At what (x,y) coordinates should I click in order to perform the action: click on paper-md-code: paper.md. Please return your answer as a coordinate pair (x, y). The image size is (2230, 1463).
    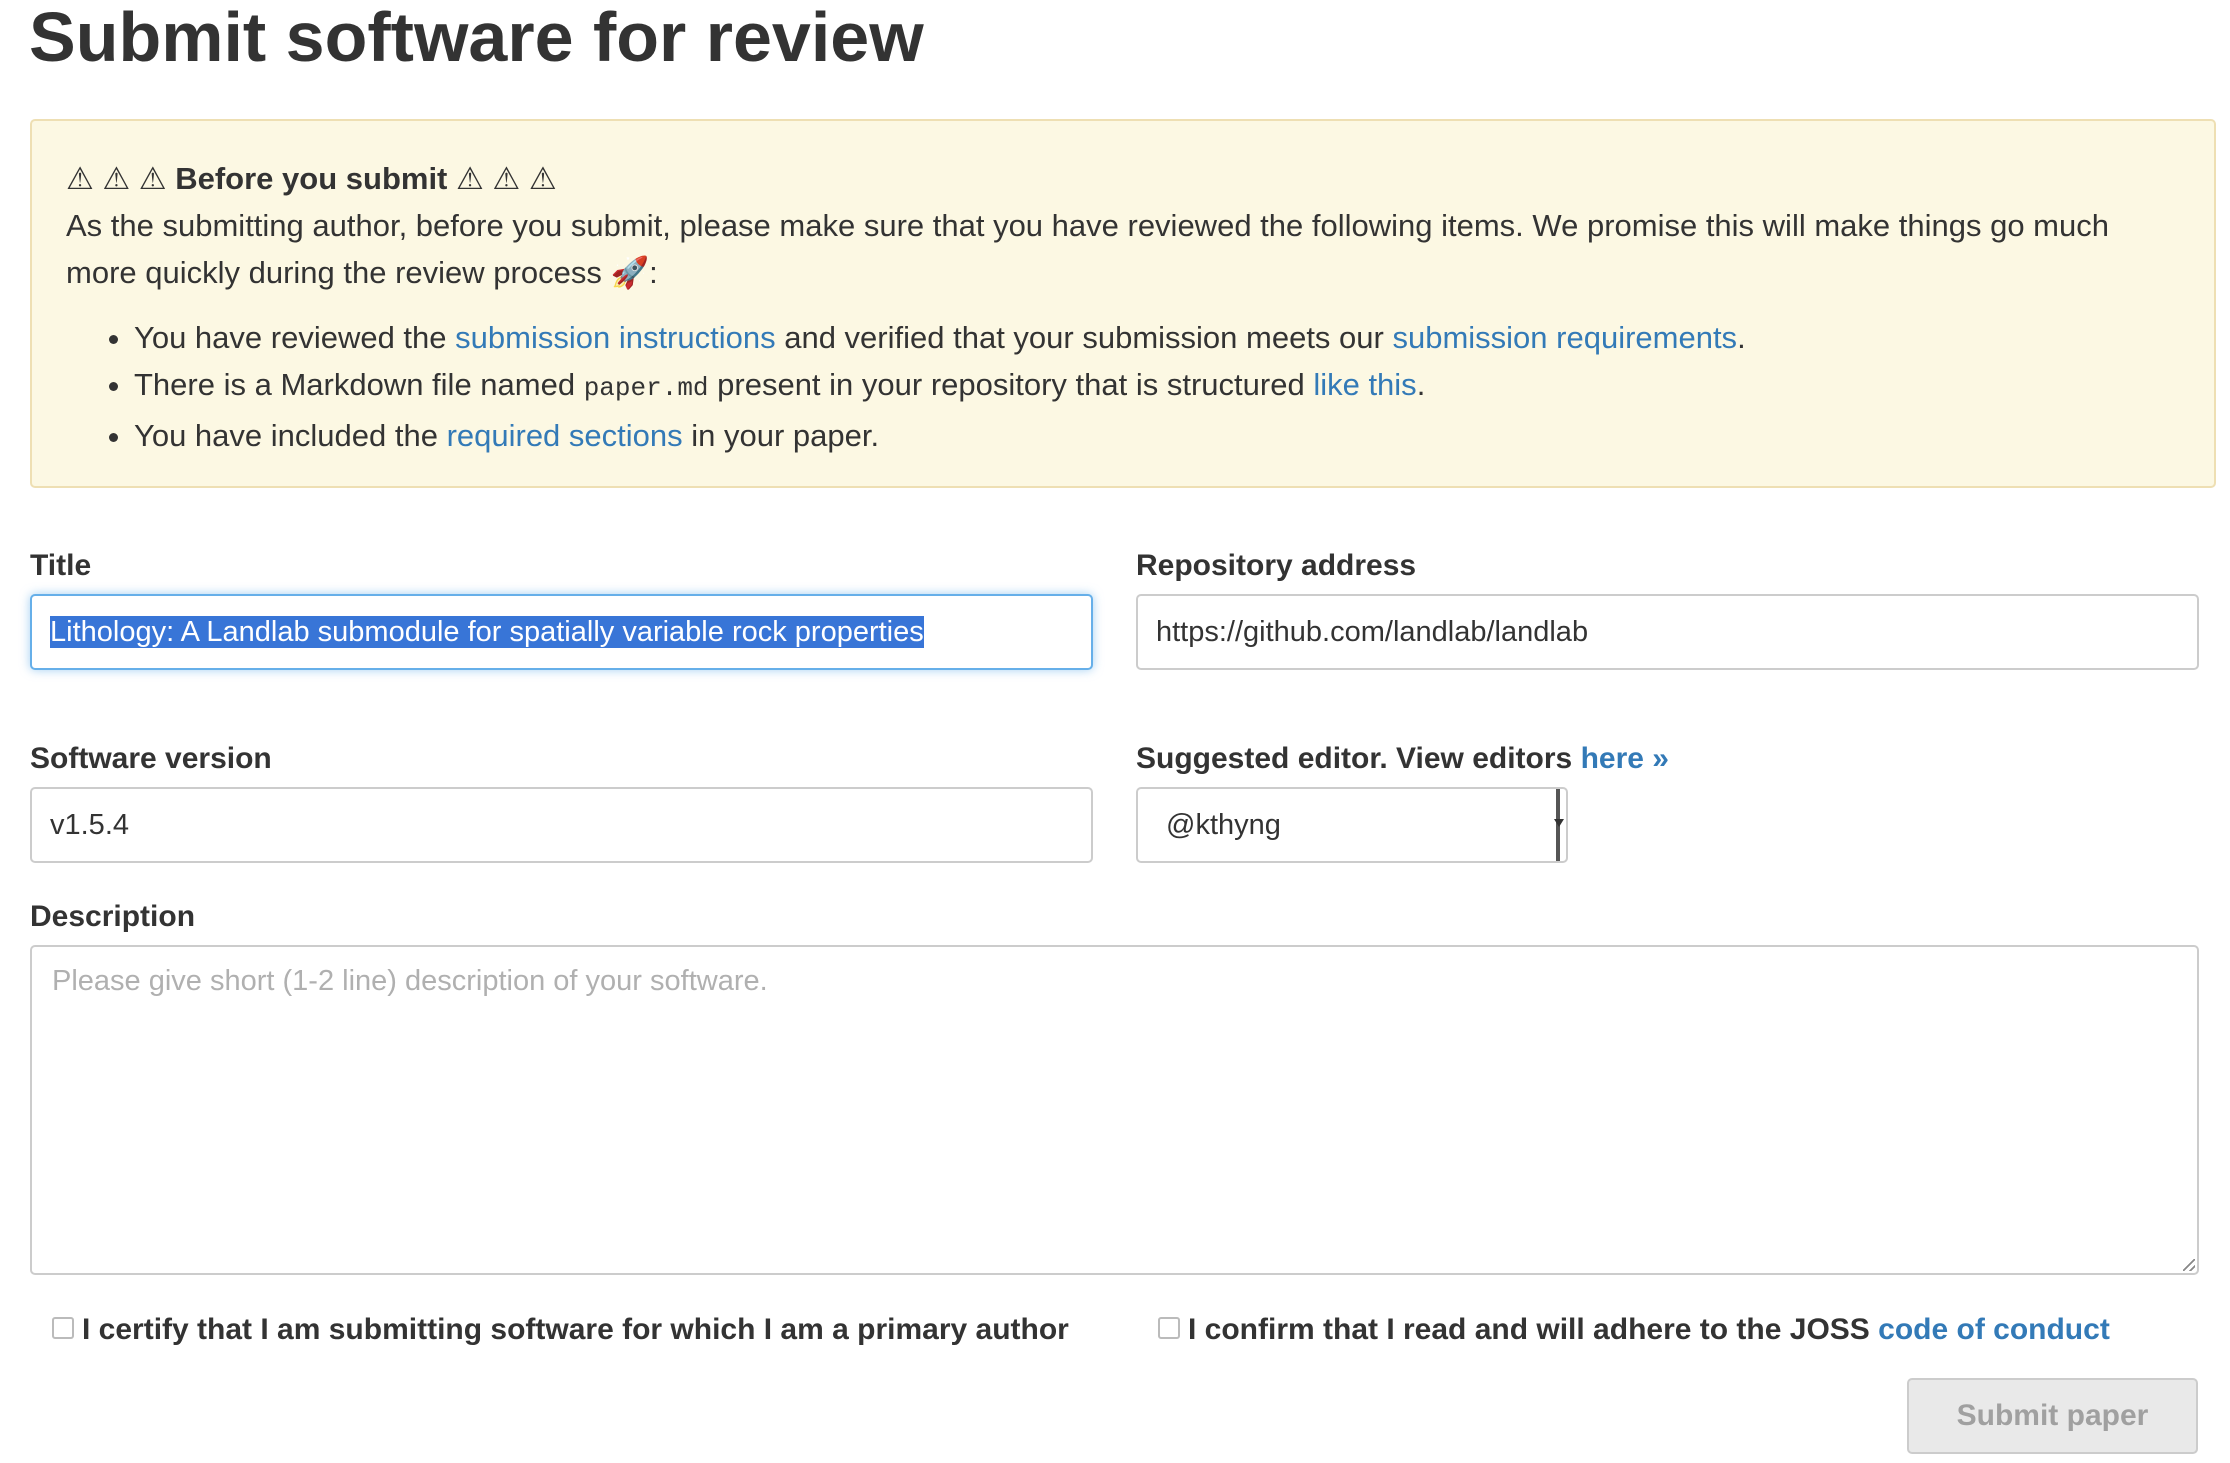
    Looking at the image, I should click on (646, 388).